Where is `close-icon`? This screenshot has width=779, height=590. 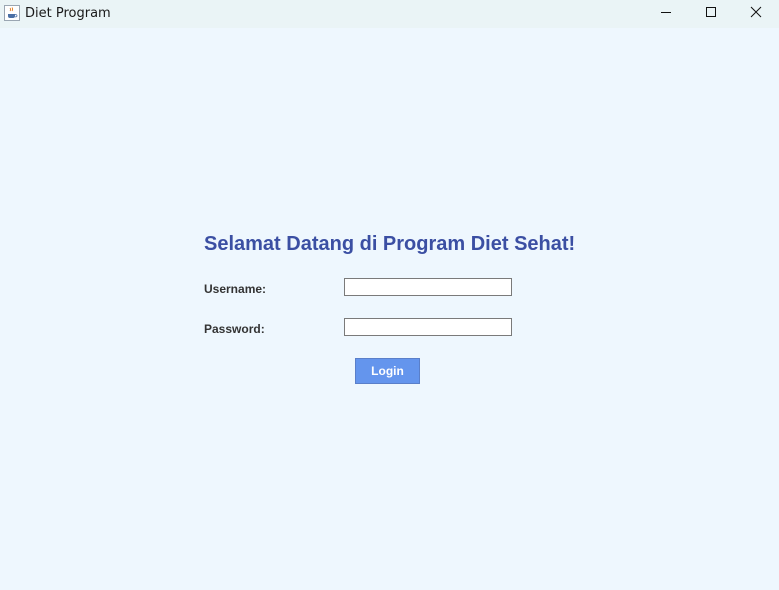
close-icon is located at coordinates (756, 14).